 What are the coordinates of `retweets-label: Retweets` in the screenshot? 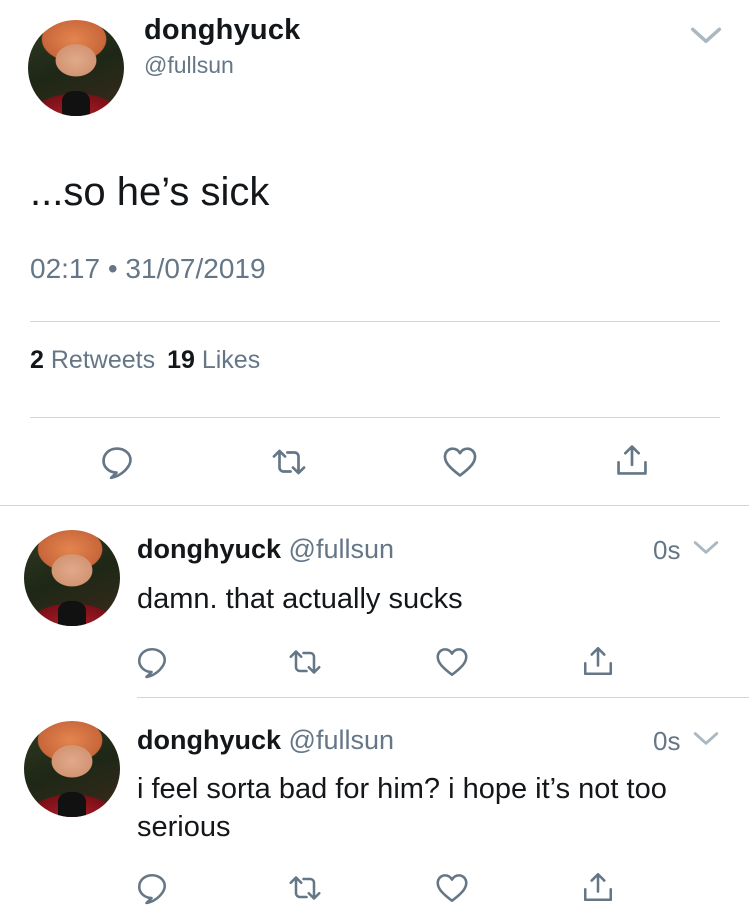 It's located at (103, 360).